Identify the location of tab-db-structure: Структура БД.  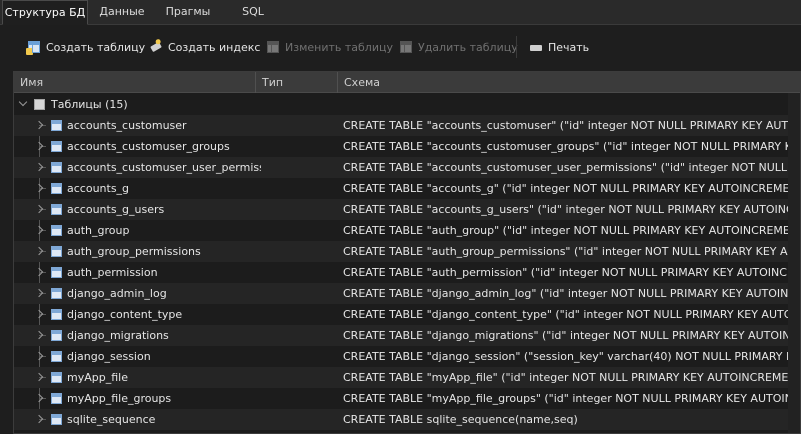
(45, 12).